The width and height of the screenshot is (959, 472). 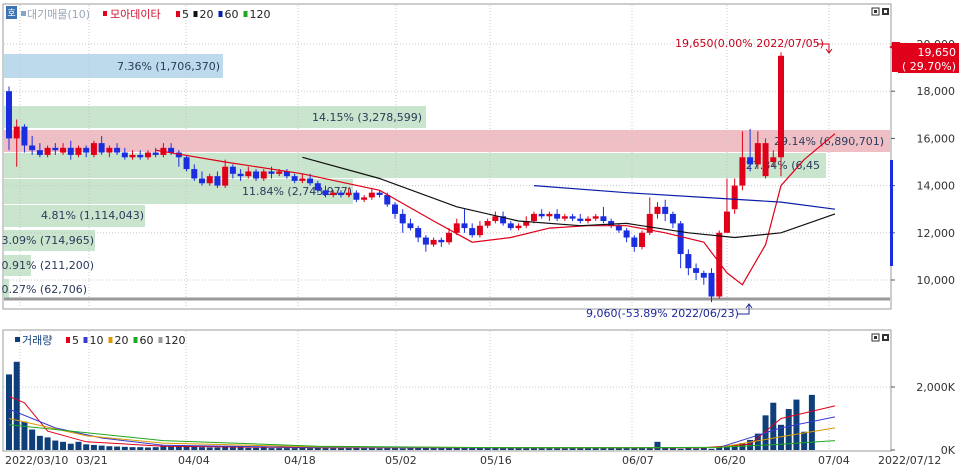 What do you see at coordinates (401, 460) in the screenshot?
I see `date-label: 05/02` at bounding box center [401, 460].